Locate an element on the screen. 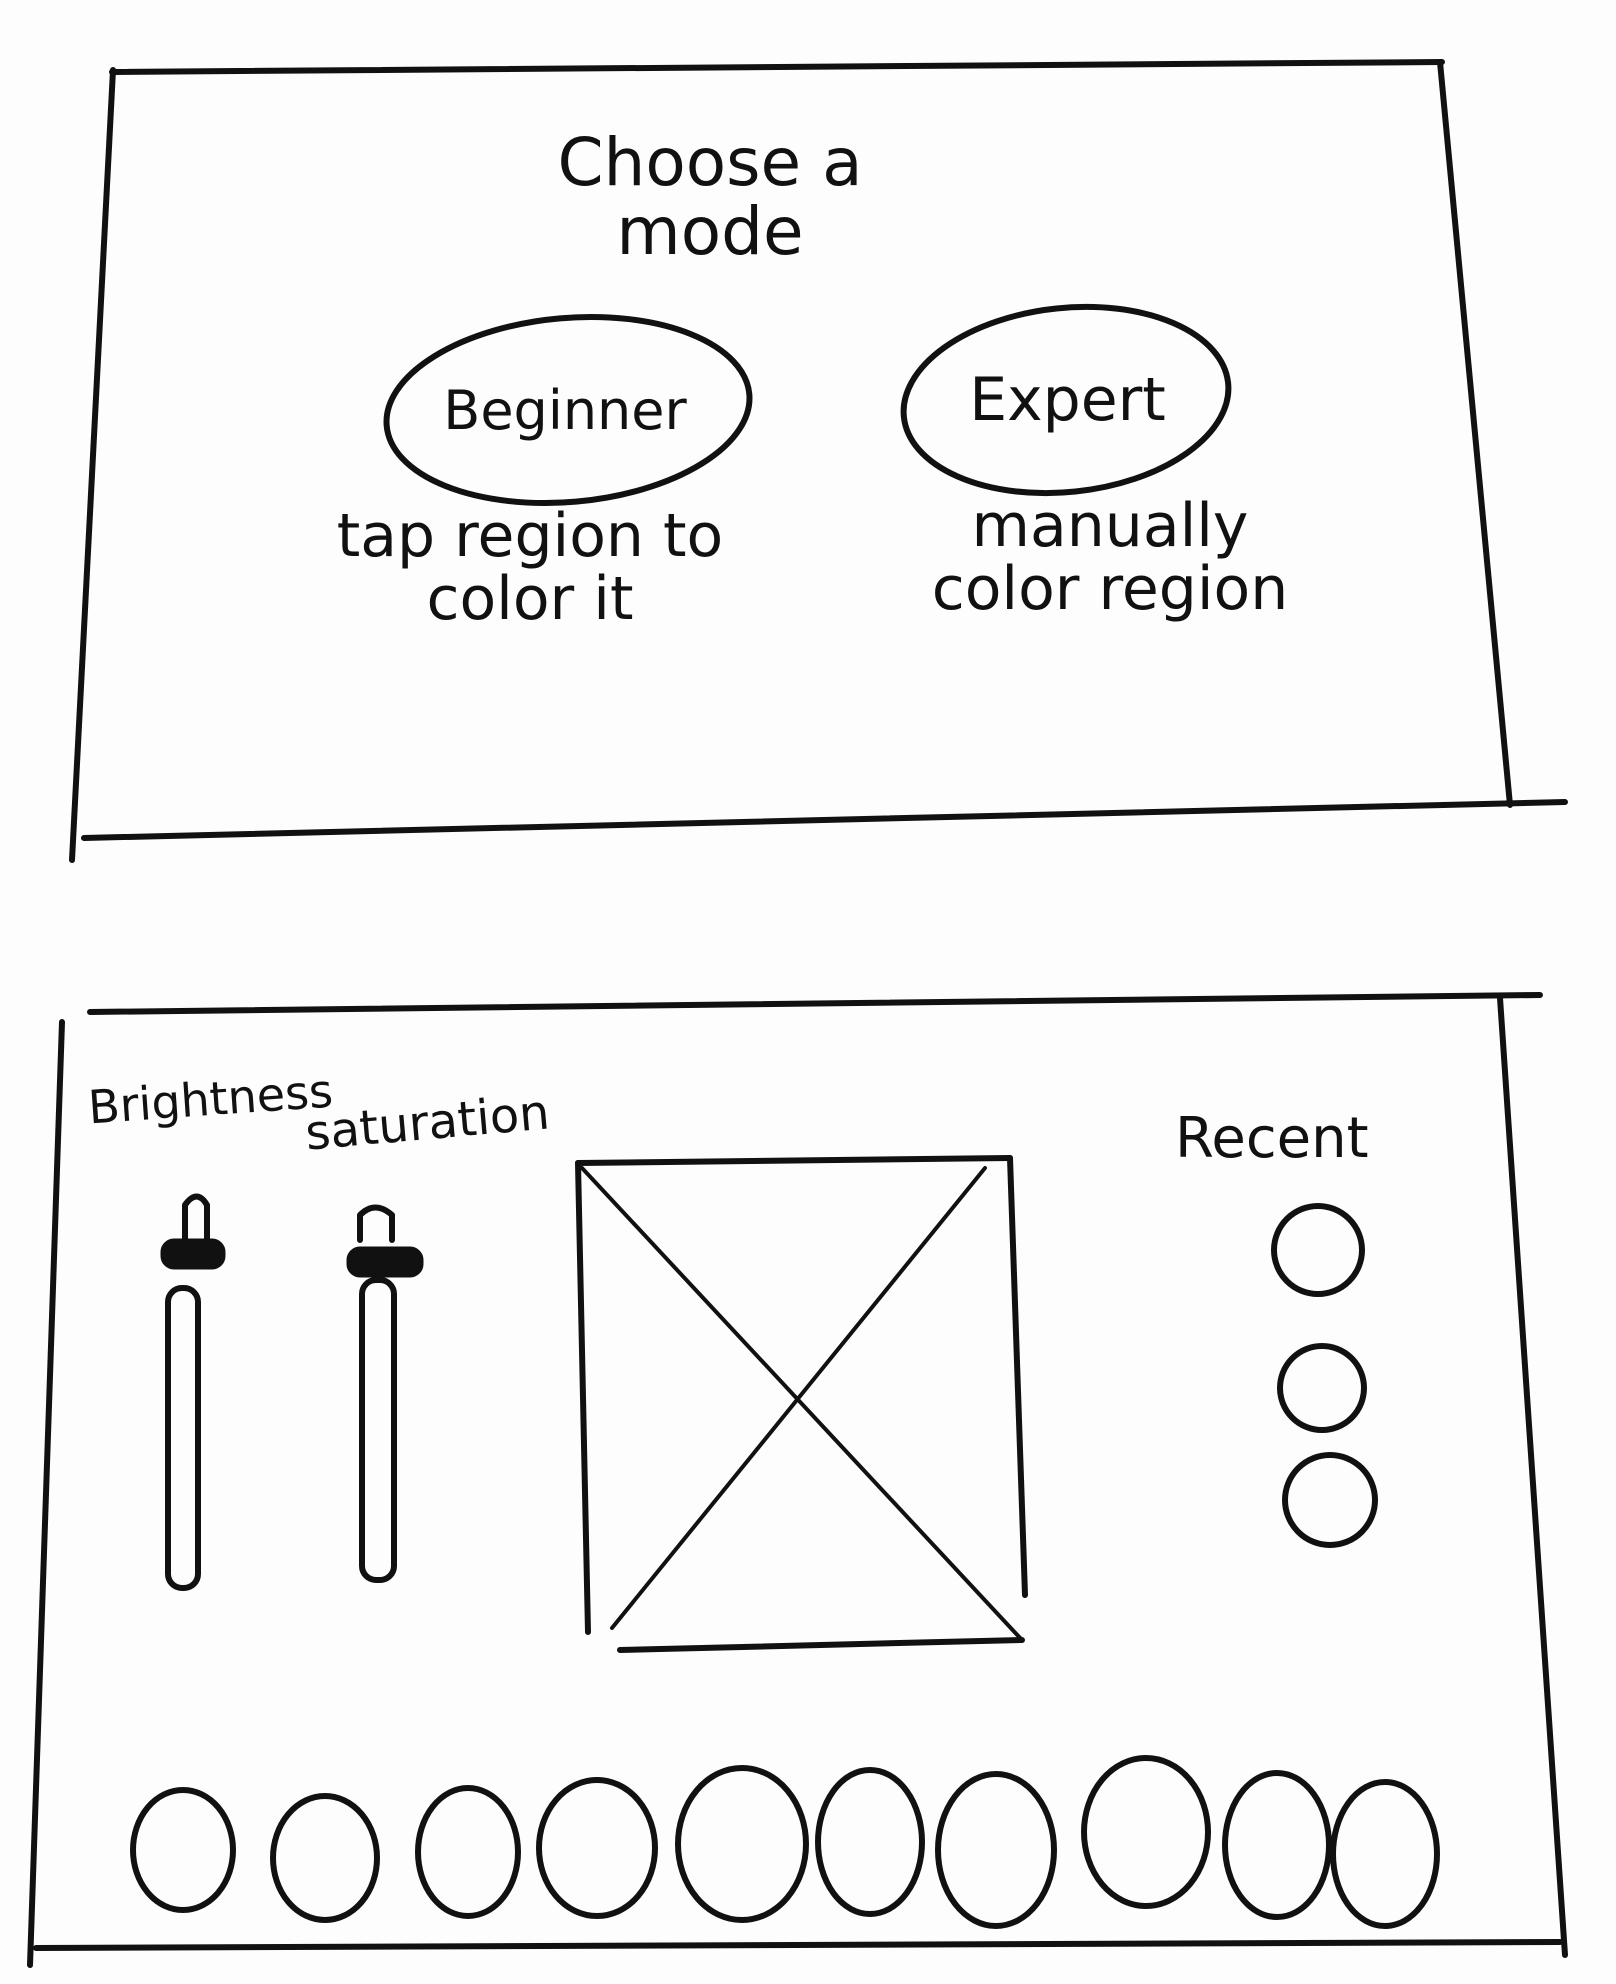 This screenshot has width=1616, height=1984. beginner-mode-button: Beginner is located at coordinates (565, 410).